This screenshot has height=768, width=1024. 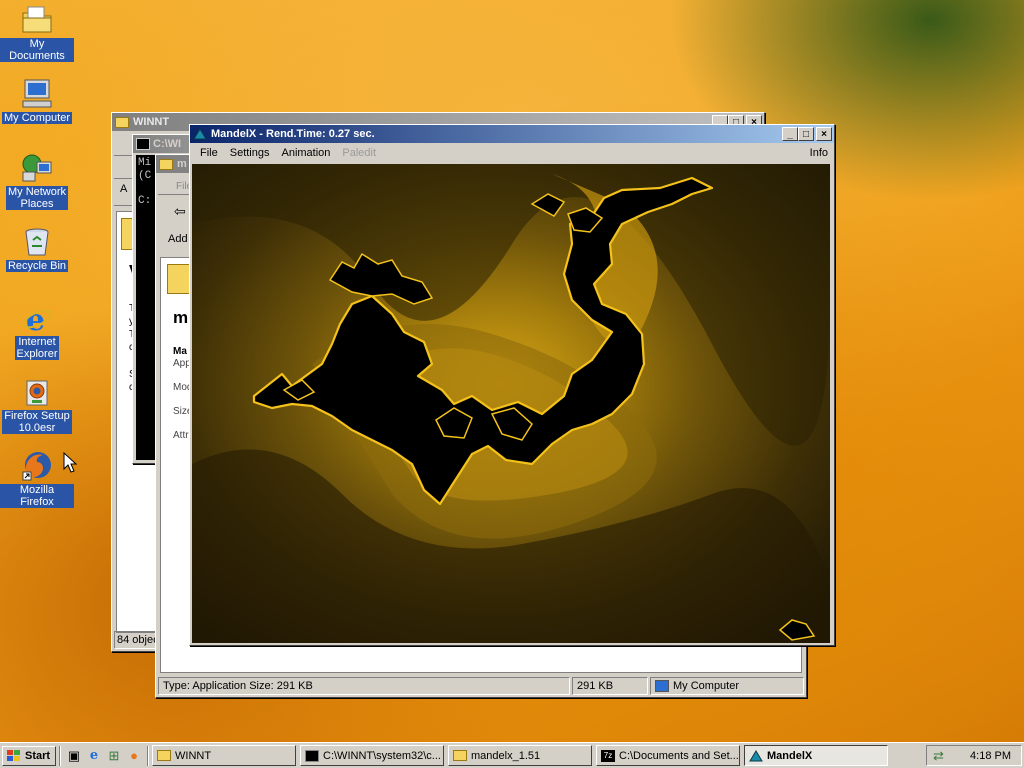 I want to click on mandelx-title-bar: MandelX - Rend.Time: 0.27 sec. _ □ ×, so click(x=512, y=134).